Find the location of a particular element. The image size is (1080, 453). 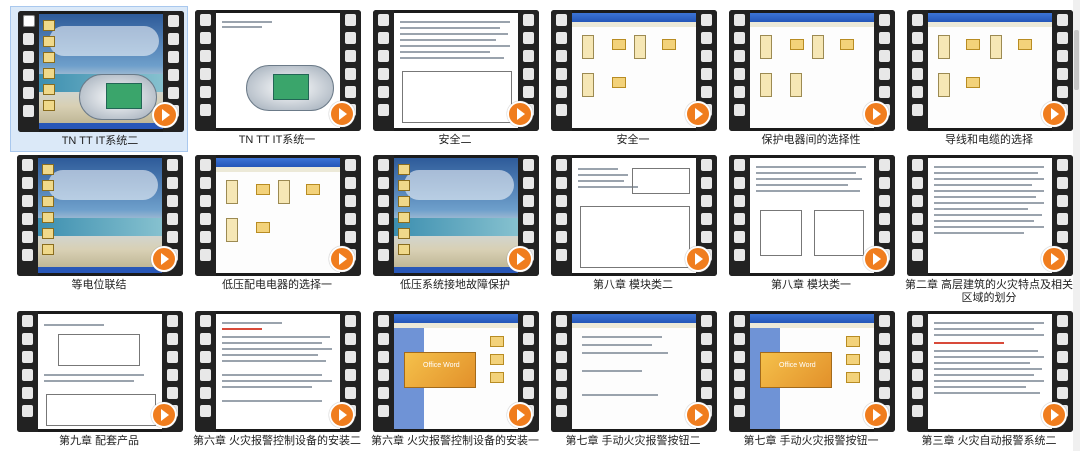

scrollbar-thumb is located at coordinates (1076, 60).